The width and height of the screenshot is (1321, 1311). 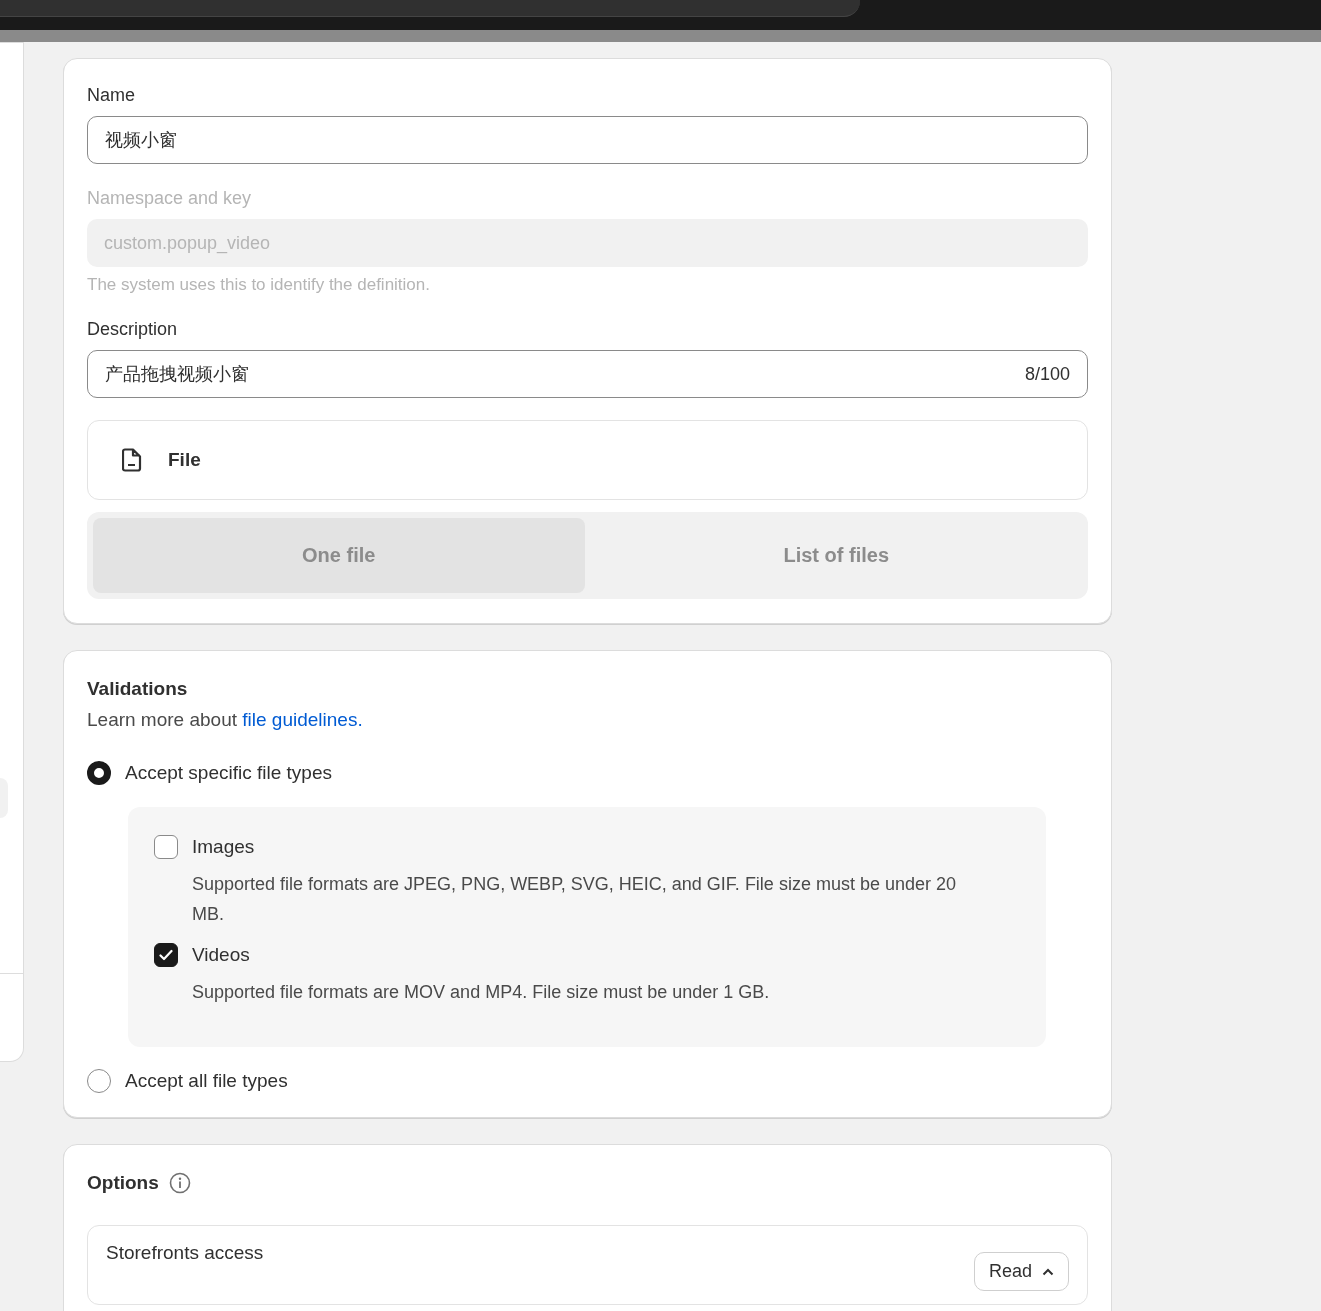 I want to click on info-icon, so click(x=179, y=1183).